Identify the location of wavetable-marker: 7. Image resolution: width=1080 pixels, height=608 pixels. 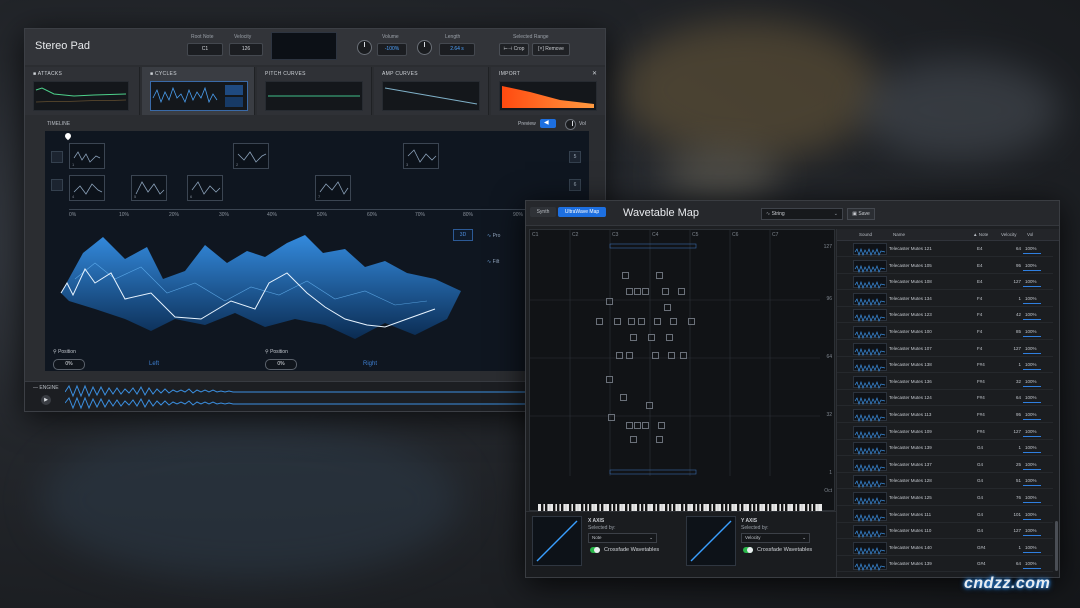
(333, 188).